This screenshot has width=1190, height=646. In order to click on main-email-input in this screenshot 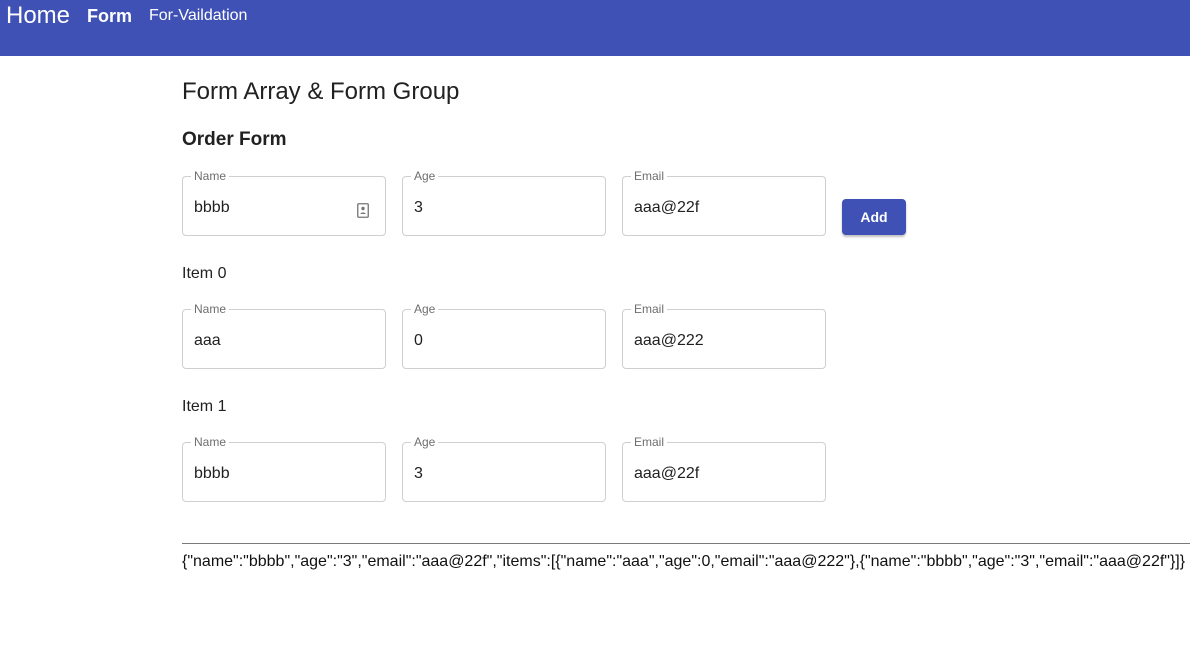, I will do `click(714, 208)`.